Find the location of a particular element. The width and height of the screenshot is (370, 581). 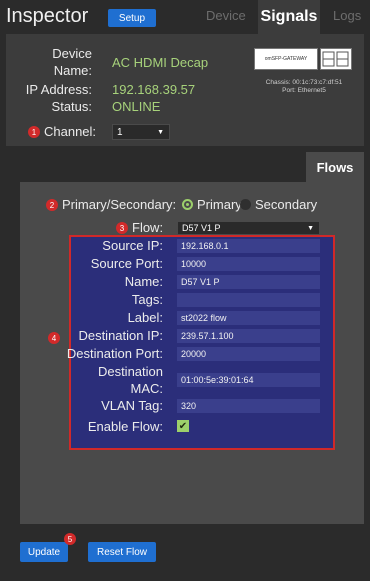

device-name-label-1: Device is located at coordinates (72, 53).